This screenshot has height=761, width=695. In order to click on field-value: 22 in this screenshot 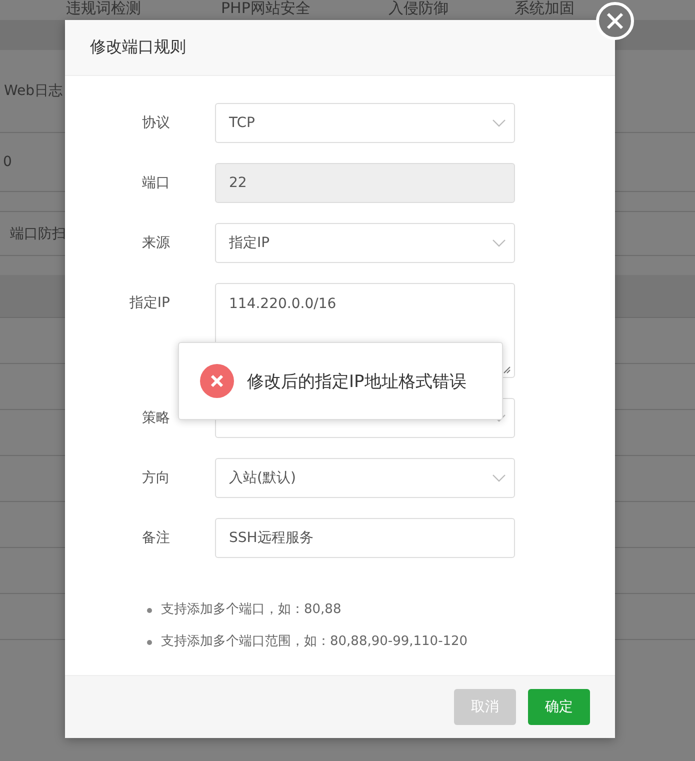, I will do `click(238, 183)`.